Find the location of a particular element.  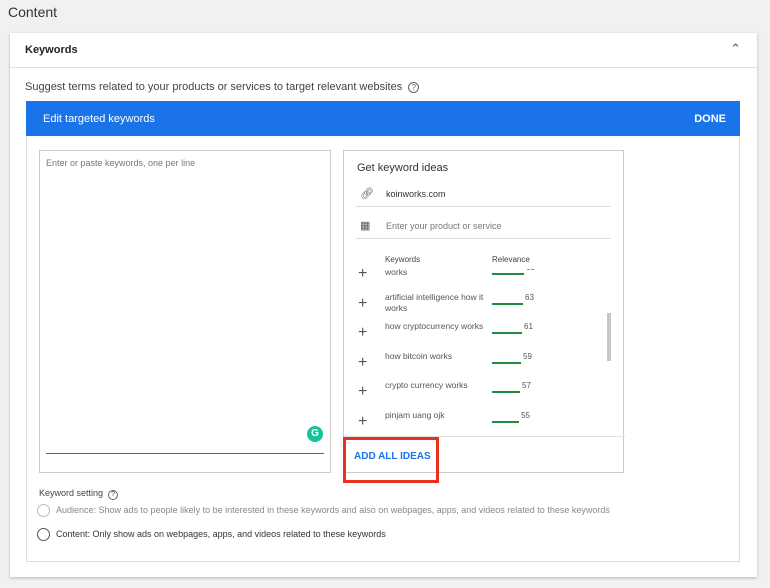

textarea-underline is located at coordinates (185, 453).